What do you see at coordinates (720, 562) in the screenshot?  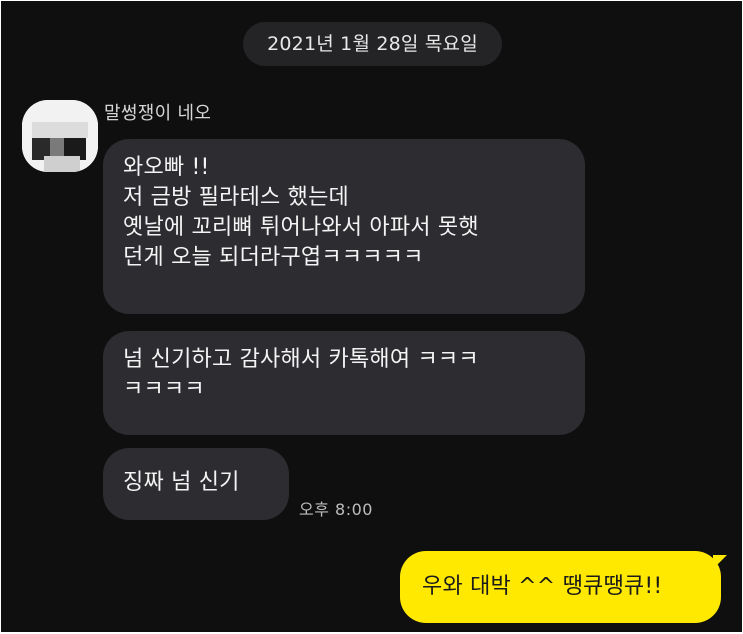 I see `outgoing-bubble-tail` at bounding box center [720, 562].